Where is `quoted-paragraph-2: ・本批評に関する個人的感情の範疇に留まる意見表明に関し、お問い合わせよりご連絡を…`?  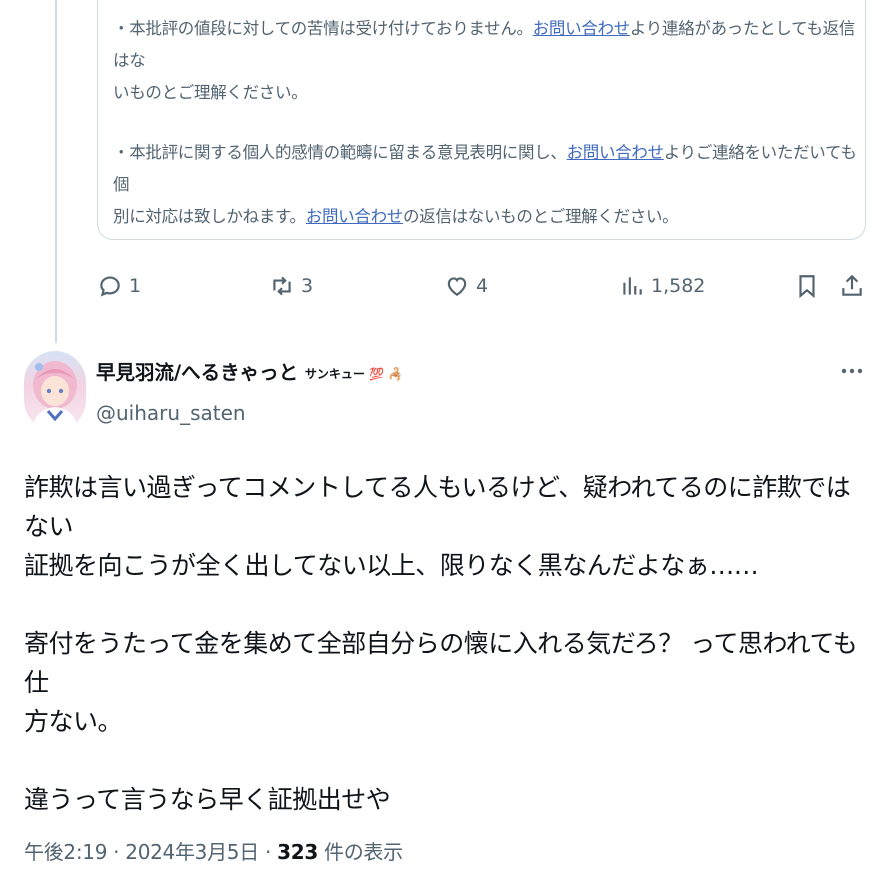
quoted-paragraph-2: ・本批評に関する個人的感情の範疇に留まる意見表明に関し、お問い合わせよりご連絡を… is located at coordinates (485, 184).